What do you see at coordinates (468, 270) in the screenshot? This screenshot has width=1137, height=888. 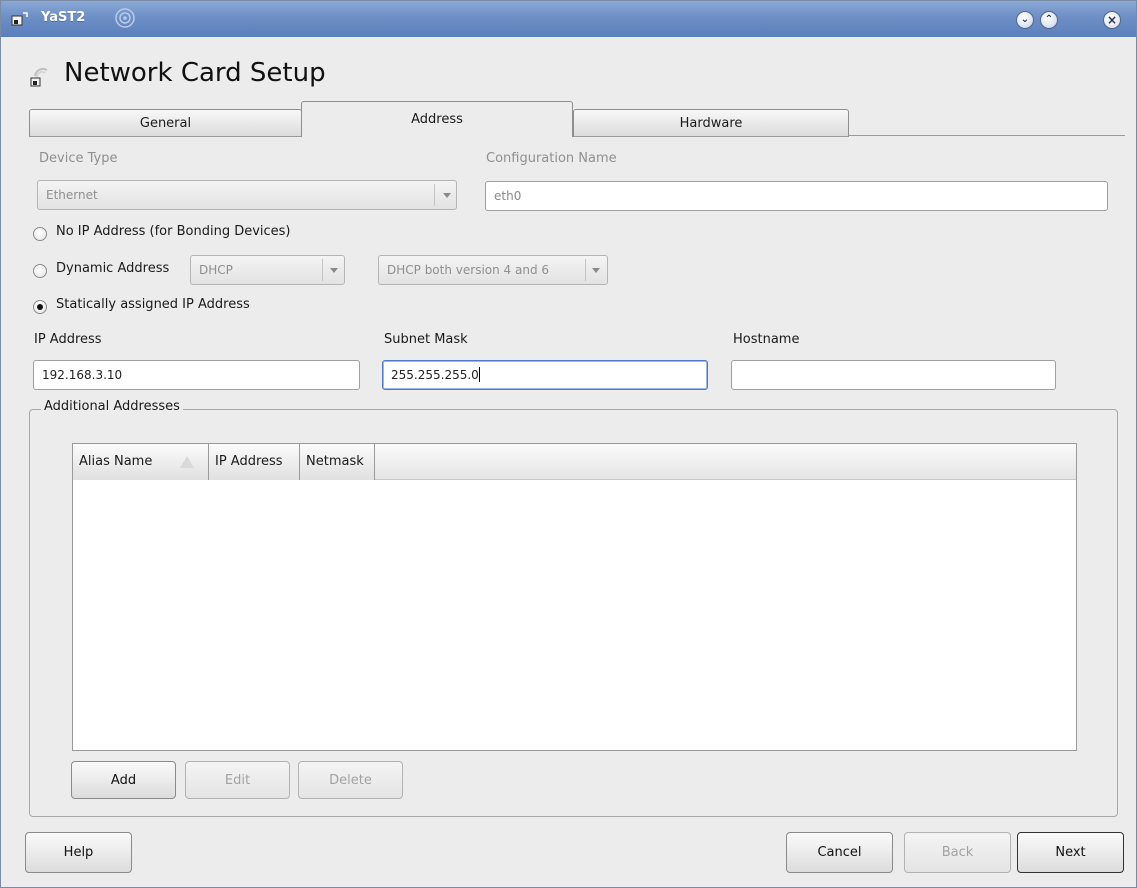 I see `dhcp-version-value: DHCP both version 4 and 6` at bounding box center [468, 270].